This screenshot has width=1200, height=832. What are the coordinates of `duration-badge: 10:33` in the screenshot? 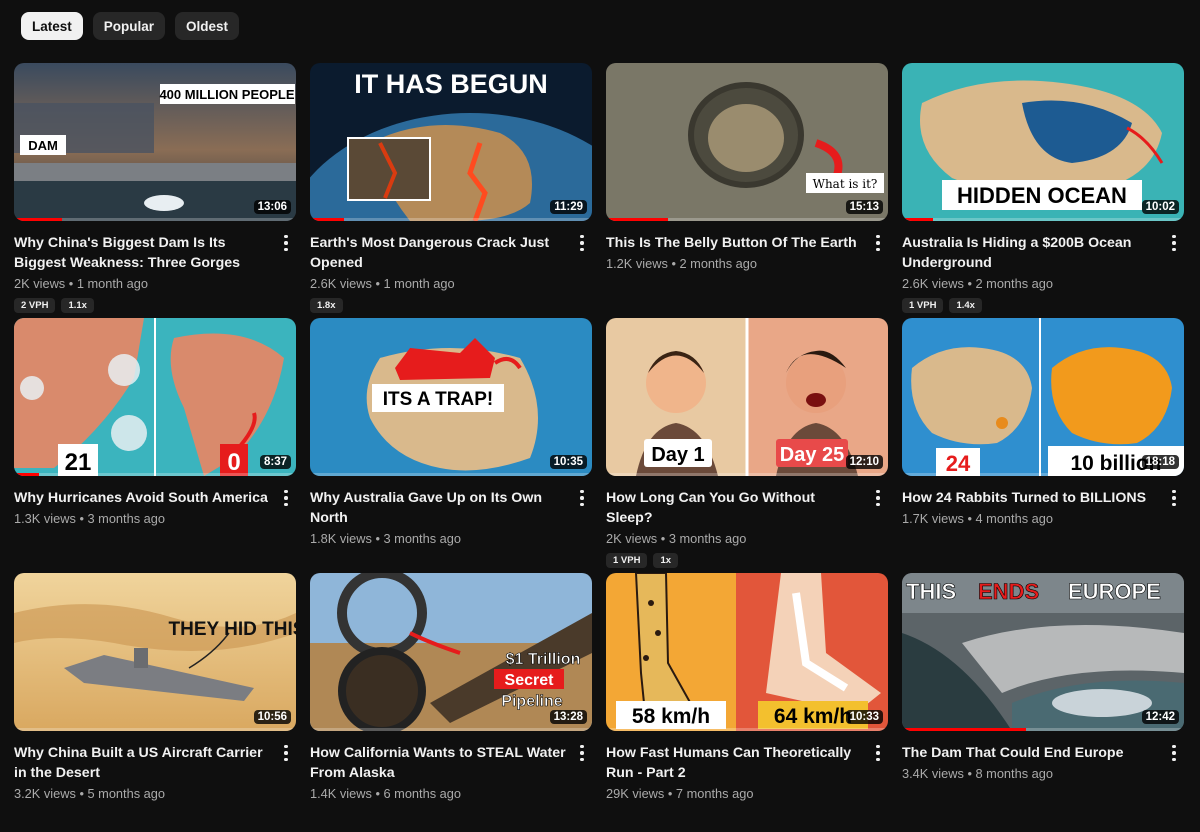 It's located at (864, 717).